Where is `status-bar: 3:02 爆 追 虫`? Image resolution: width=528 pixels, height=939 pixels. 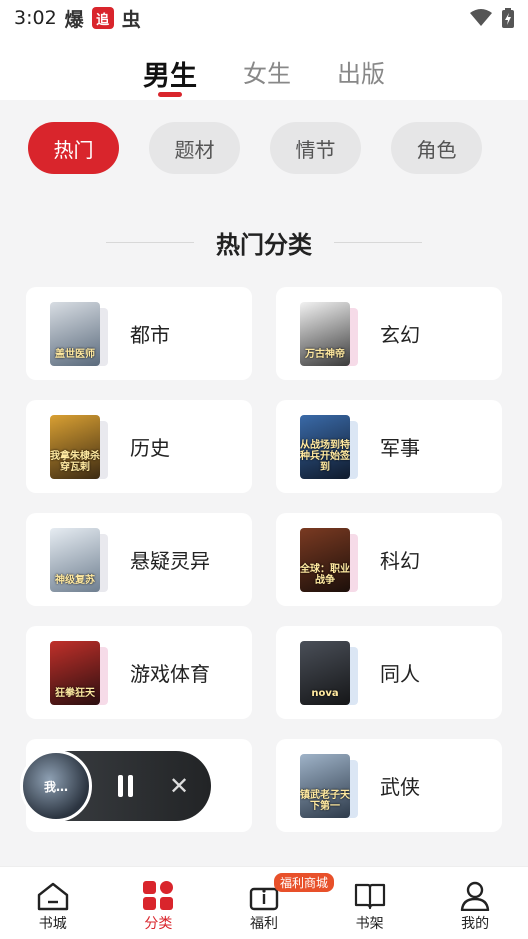
status-bar: 3:02 爆 追 虫 is located at coordinates (264, 18).